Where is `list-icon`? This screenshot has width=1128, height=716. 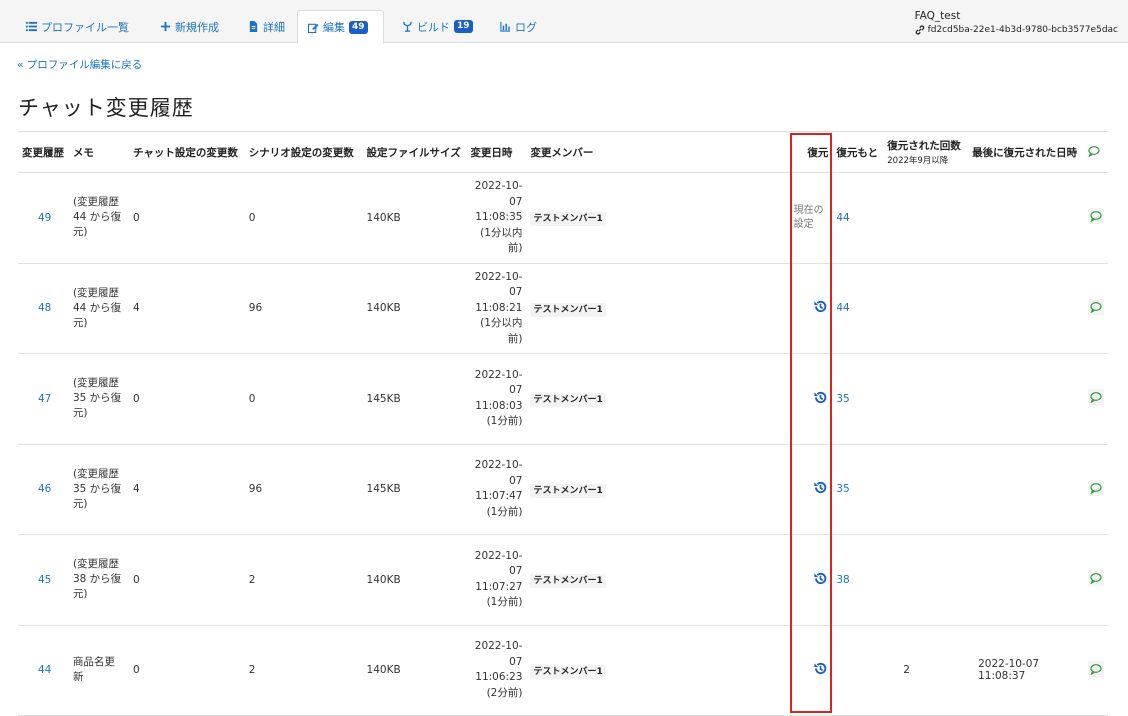
list-icon is located at coordinates (31, 26).